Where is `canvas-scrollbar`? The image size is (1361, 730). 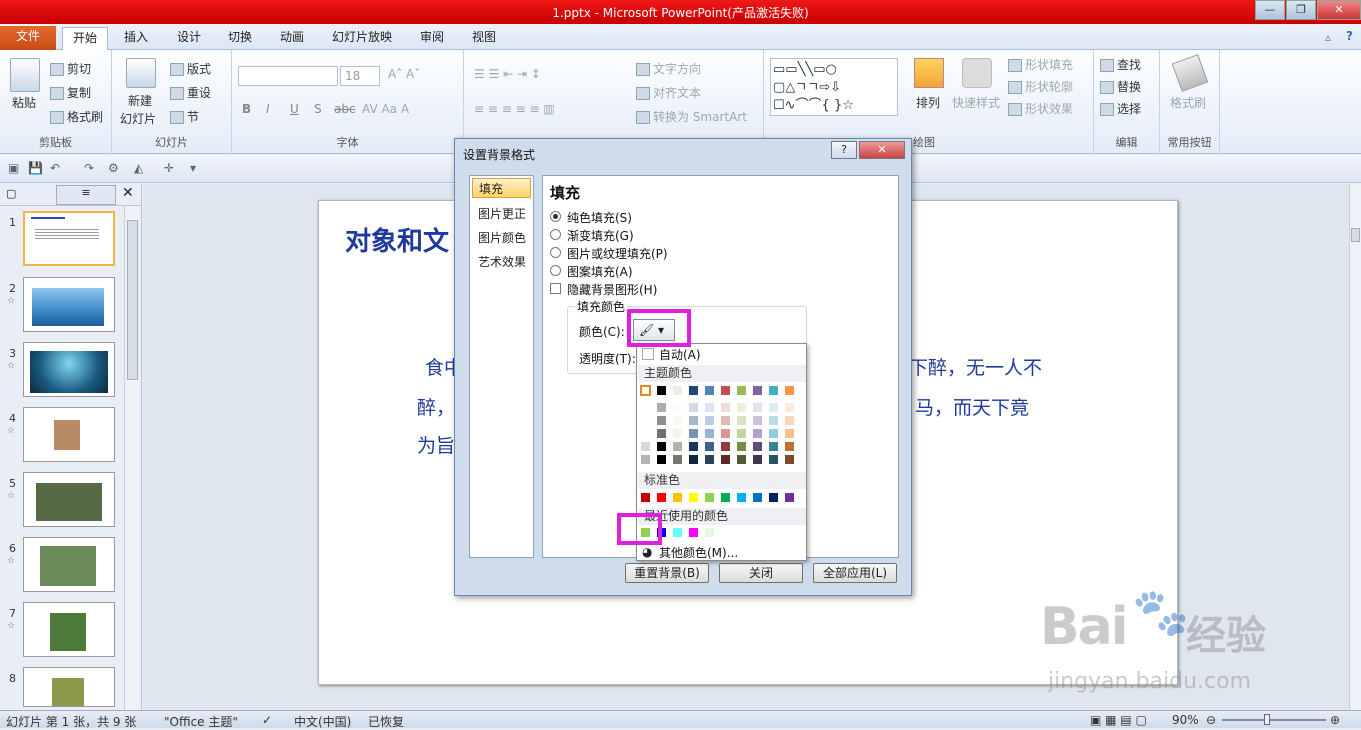
canvas-scrollbar is located at coordinates (1355, 447).